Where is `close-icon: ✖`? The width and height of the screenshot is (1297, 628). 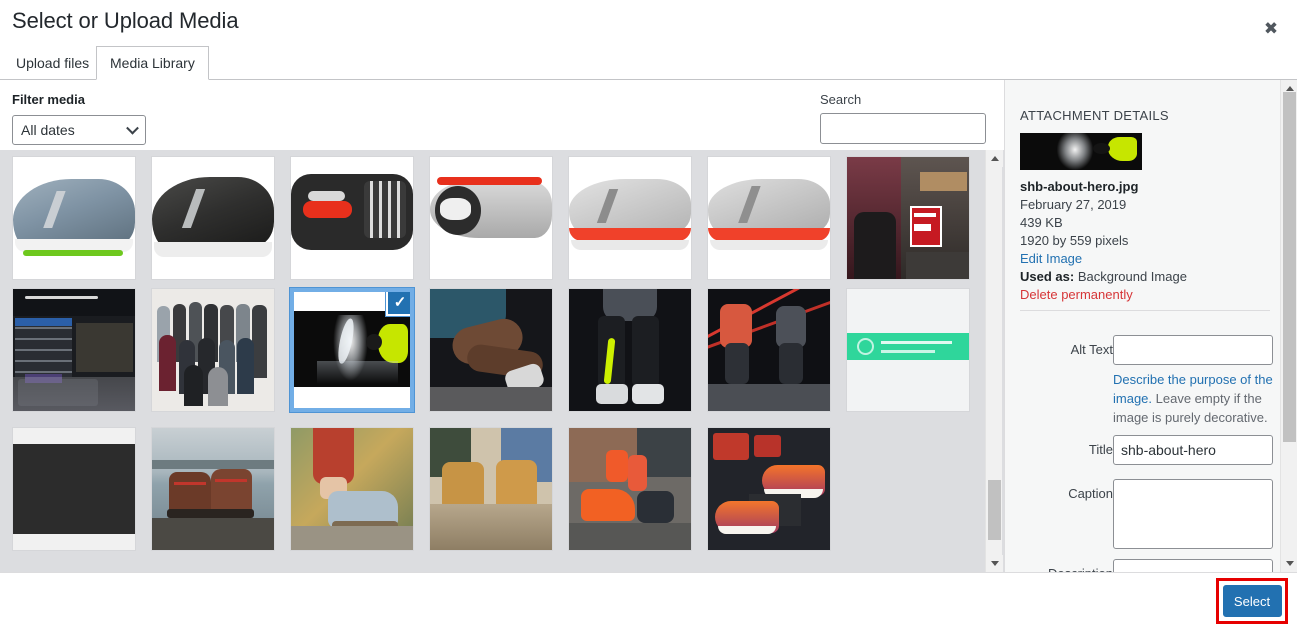 close-icon: ✖ is located at coordinates (1271, 28).